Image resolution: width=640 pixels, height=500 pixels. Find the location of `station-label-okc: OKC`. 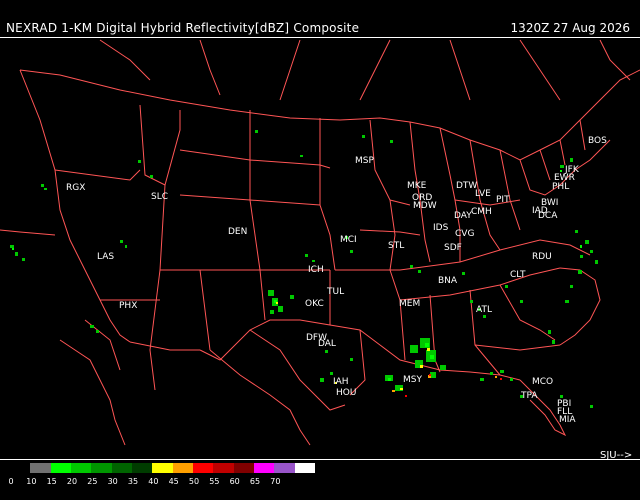

station-label-okc: OKC is located at coordinates (314, 304).